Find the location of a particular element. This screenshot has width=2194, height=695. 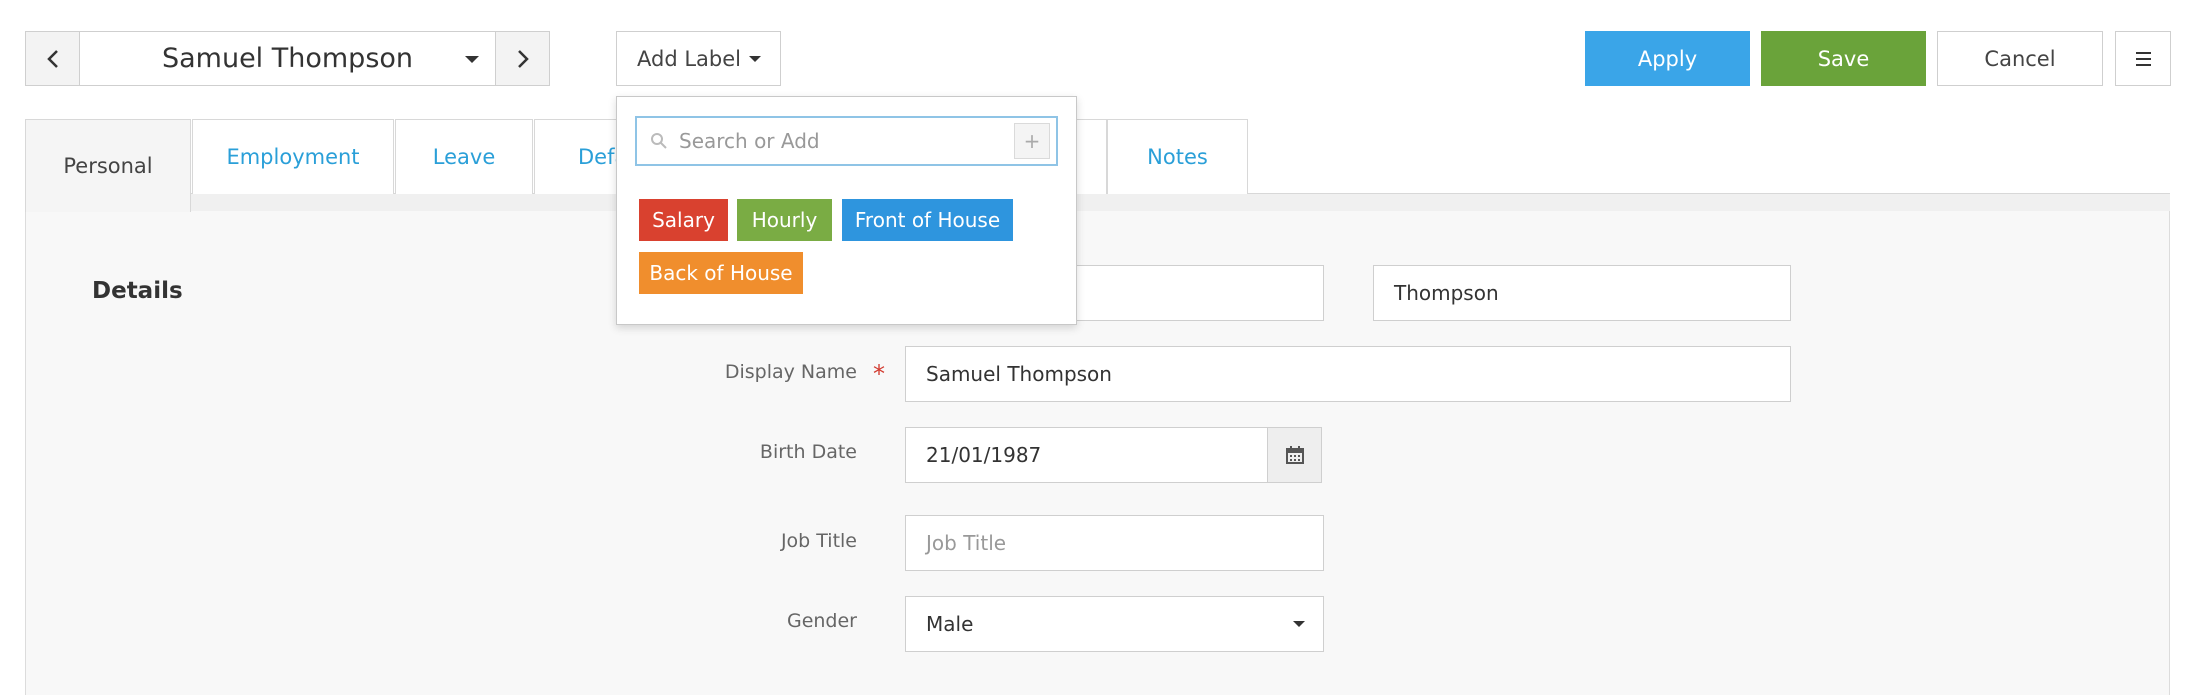

add-label-text: Add Label is located at coordinates (689, 58).